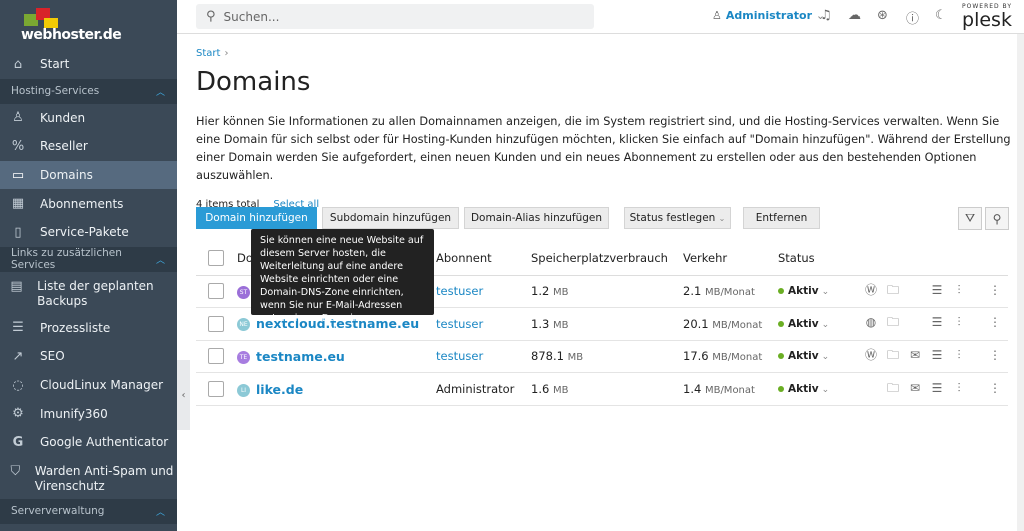 The height and width of the screenshot is (531, 1024). I want to click on section-title: Hosting-Services, so click(55, 91).